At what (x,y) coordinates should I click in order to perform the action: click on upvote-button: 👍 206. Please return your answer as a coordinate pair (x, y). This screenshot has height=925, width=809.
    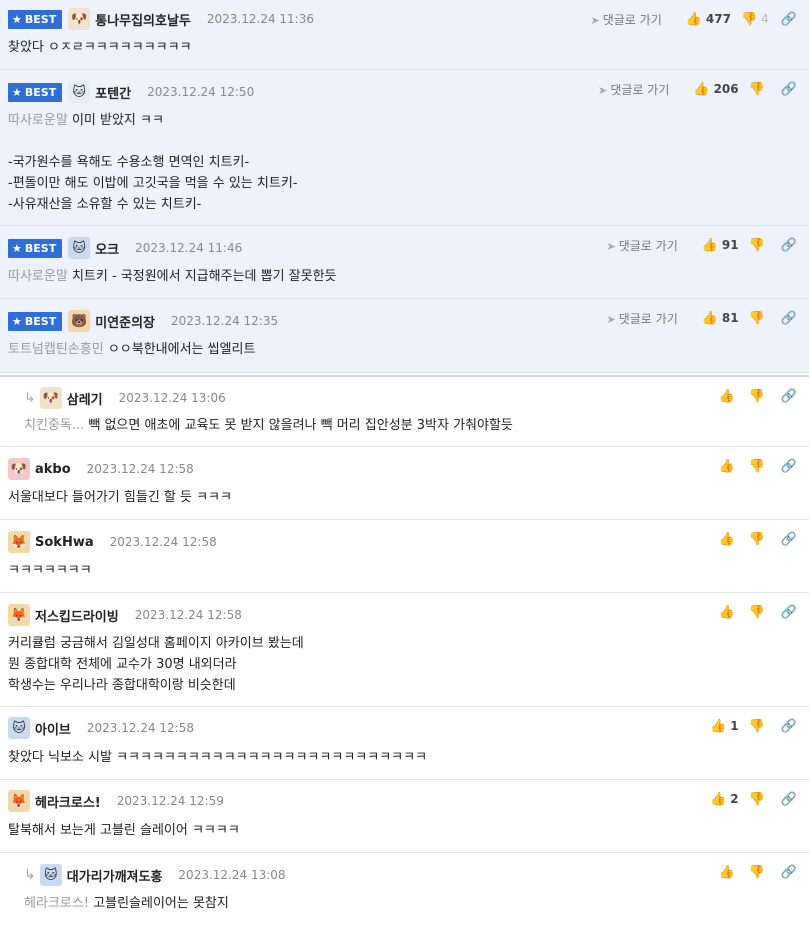
    Looking at the image, I should click on (715, 89).